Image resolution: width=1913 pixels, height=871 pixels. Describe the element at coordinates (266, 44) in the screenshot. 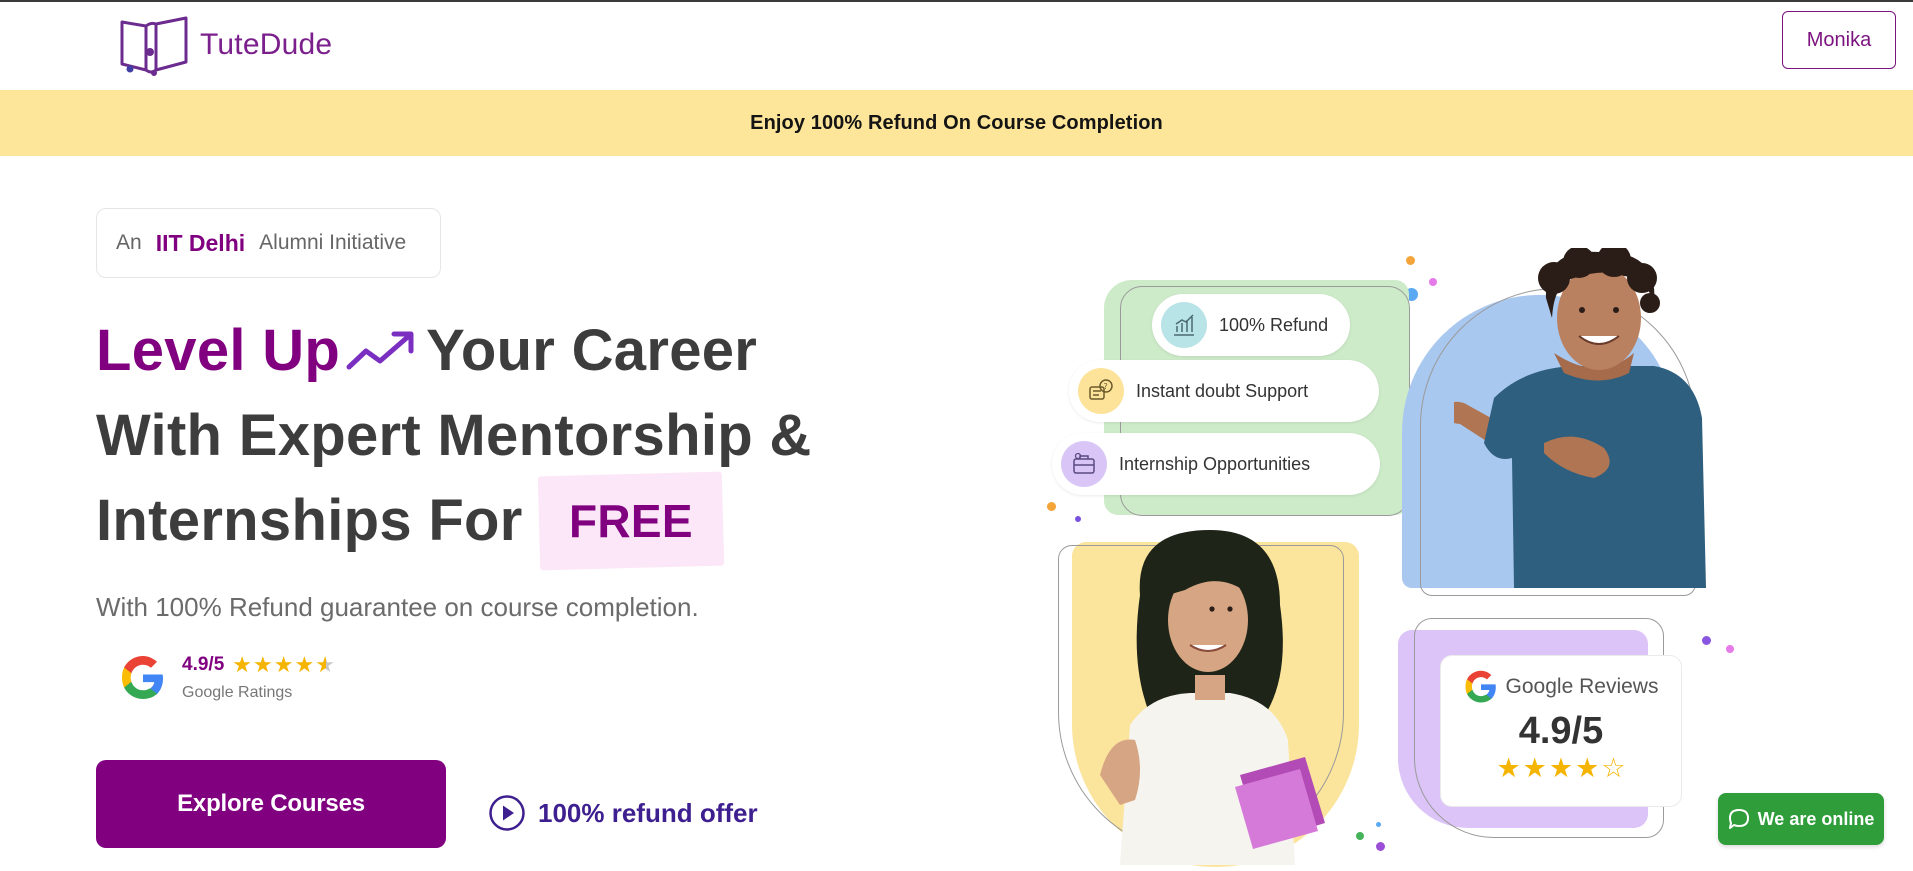

I see `logo-text: TuteDude` at that location.